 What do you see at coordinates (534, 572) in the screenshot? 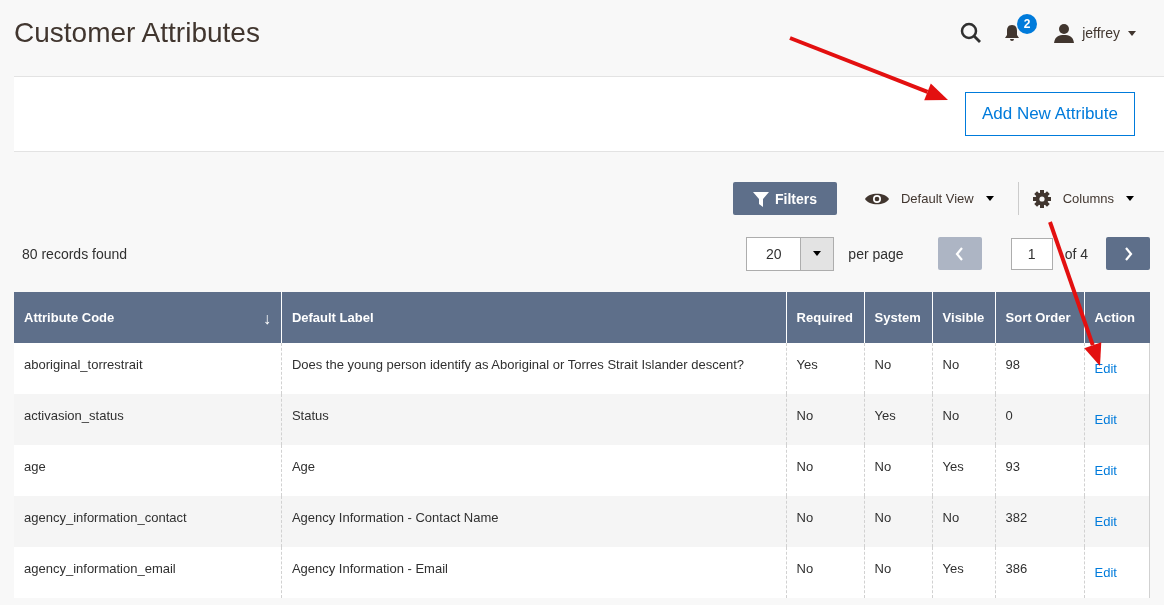
I see `table-cell: Agency Information - Email` at bounding box center [534, 572].